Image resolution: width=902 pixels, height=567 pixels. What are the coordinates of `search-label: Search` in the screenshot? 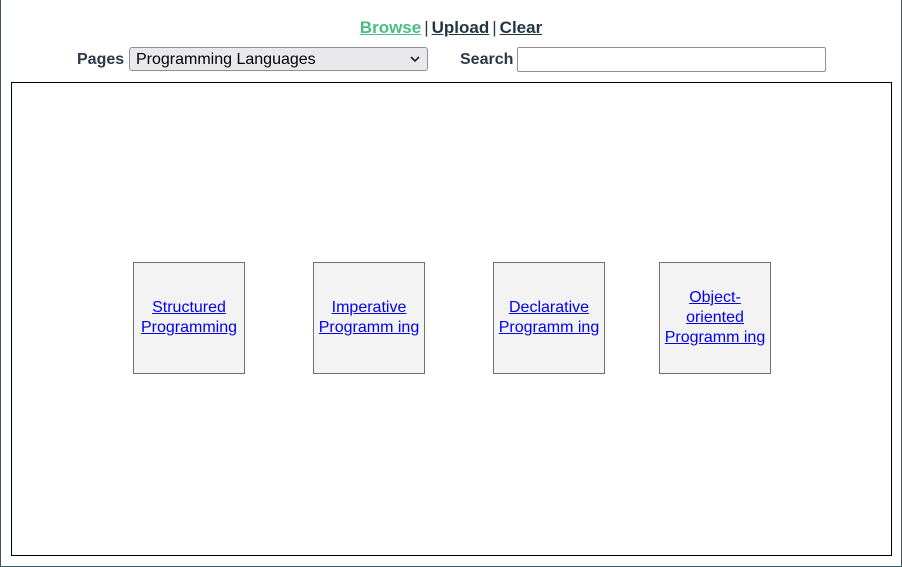 It's located at (487, 59).